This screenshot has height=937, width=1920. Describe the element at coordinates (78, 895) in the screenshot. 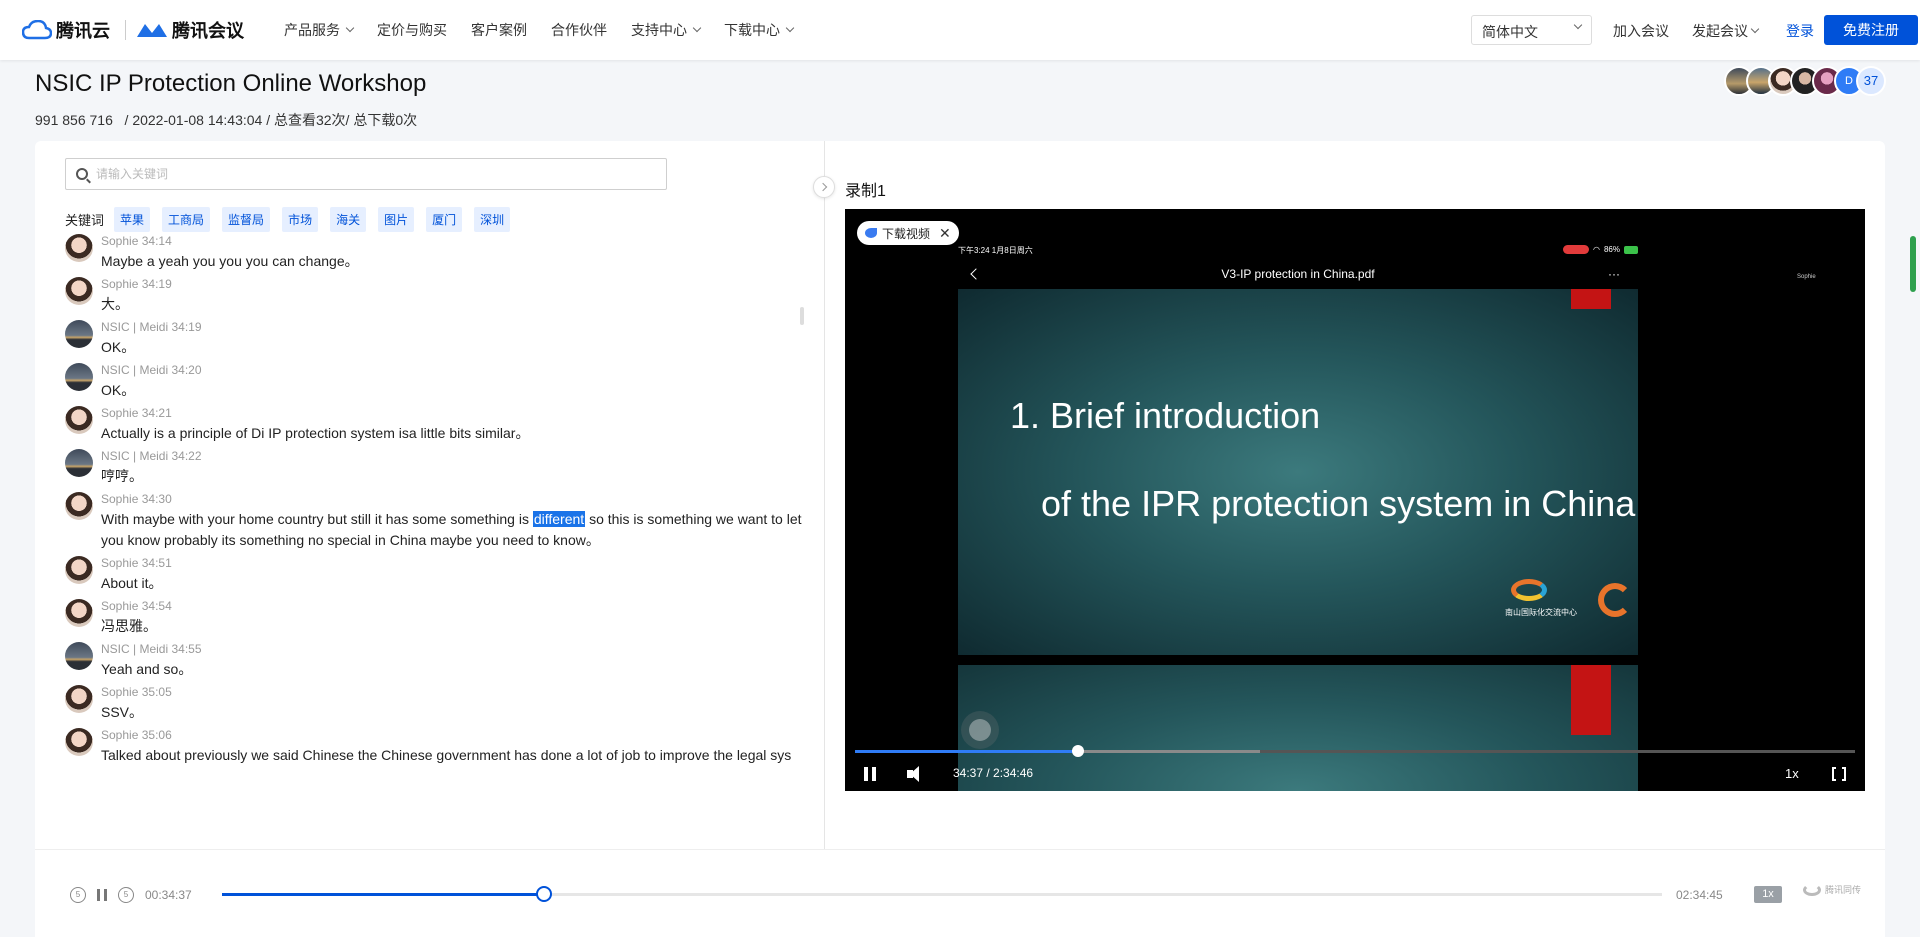

I see `rewind-icon: 5` at that location.